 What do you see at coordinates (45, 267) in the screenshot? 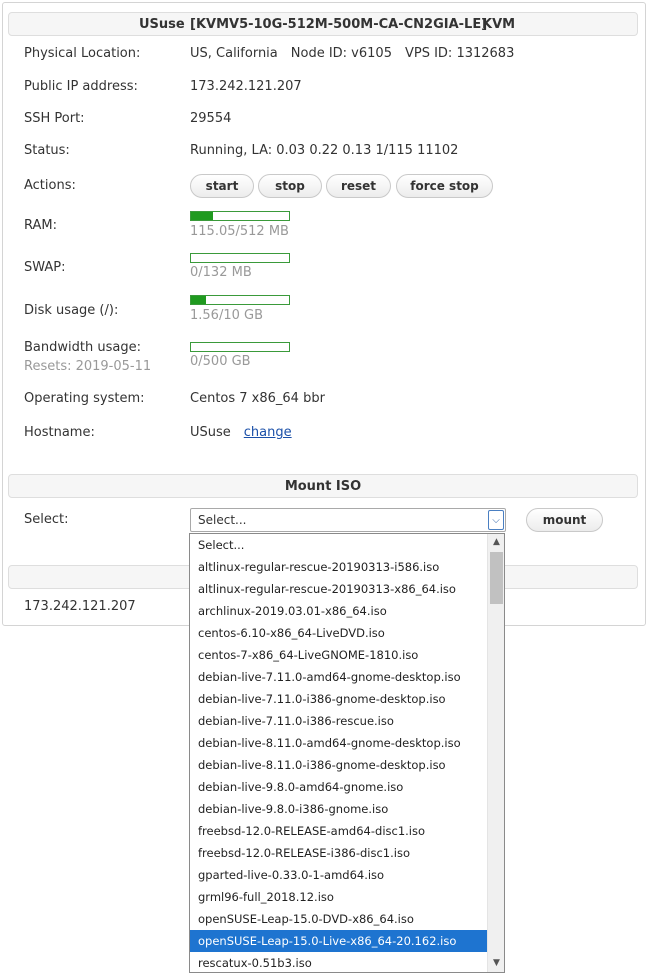
I see `swap-label: SWAP:` at bounding box center [45, 267].